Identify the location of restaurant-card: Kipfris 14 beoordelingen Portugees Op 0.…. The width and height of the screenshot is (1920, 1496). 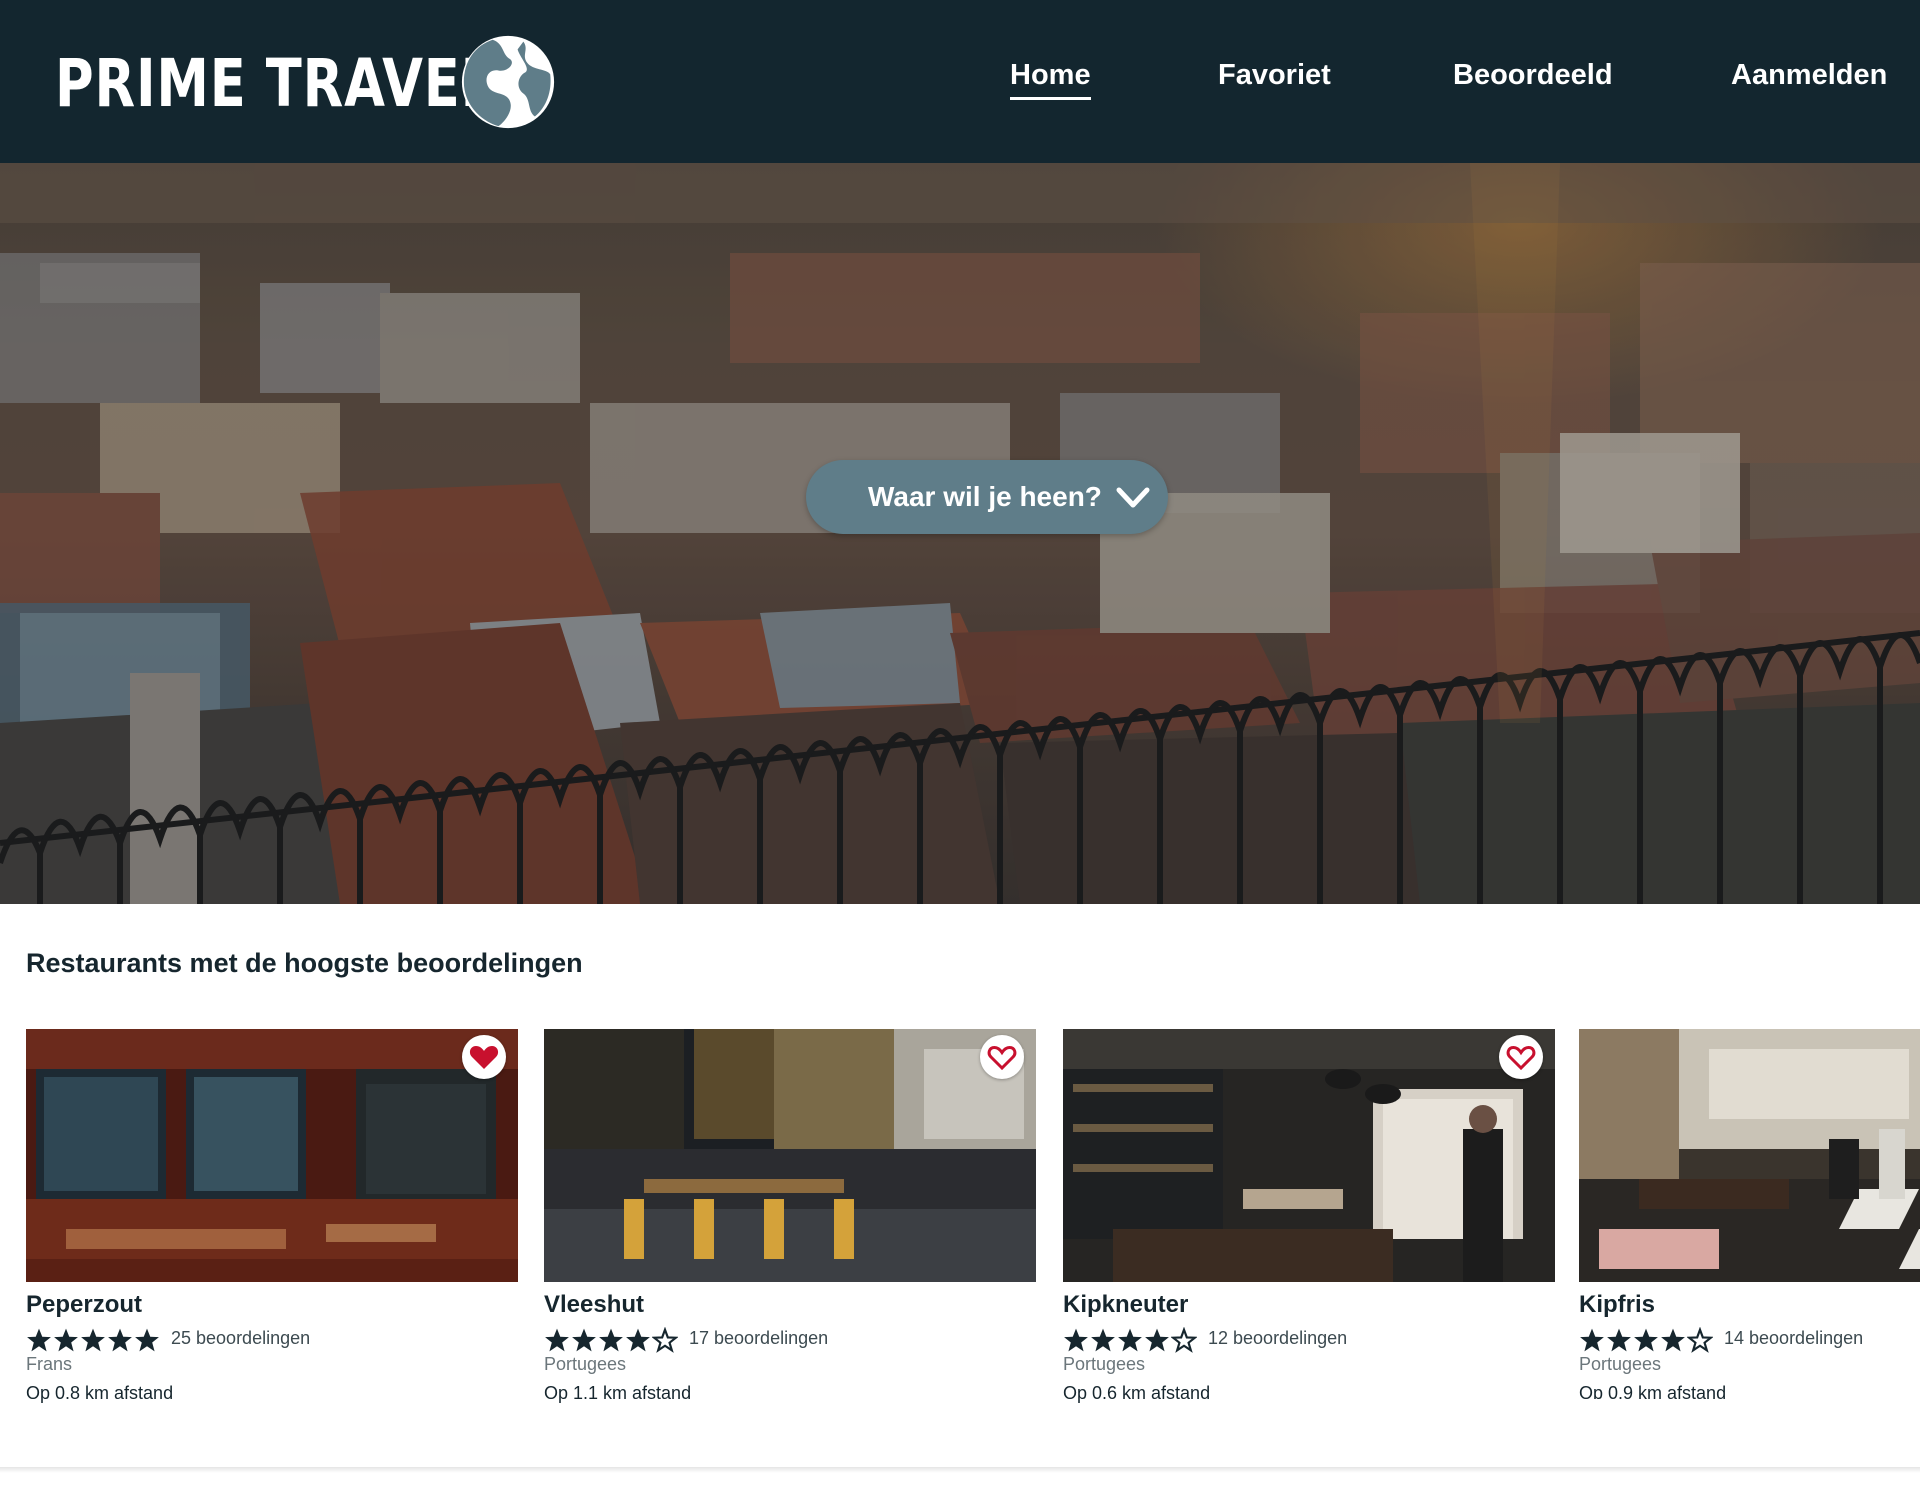
(1749, 1214).